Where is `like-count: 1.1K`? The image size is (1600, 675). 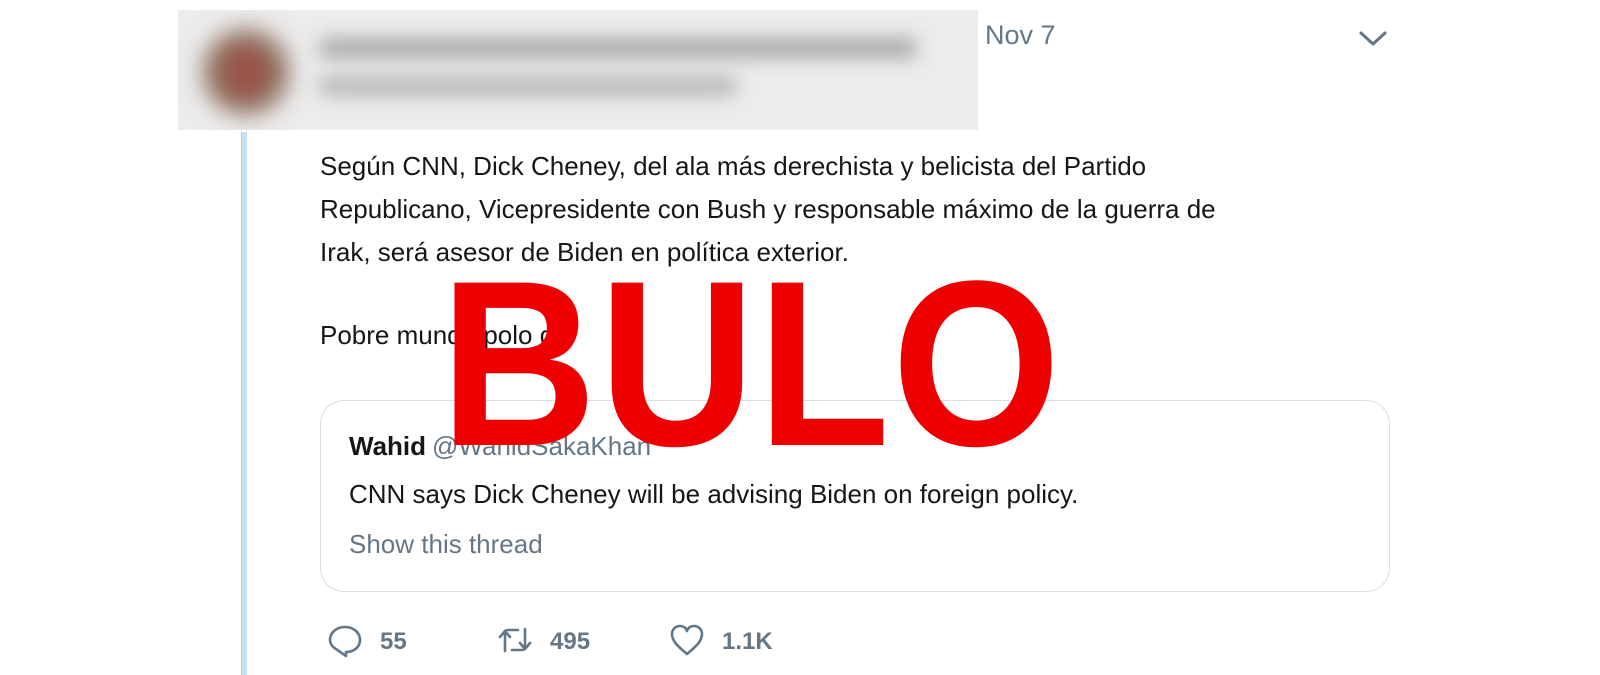
like-count: 1.1K is located at coordinates (747, 641).